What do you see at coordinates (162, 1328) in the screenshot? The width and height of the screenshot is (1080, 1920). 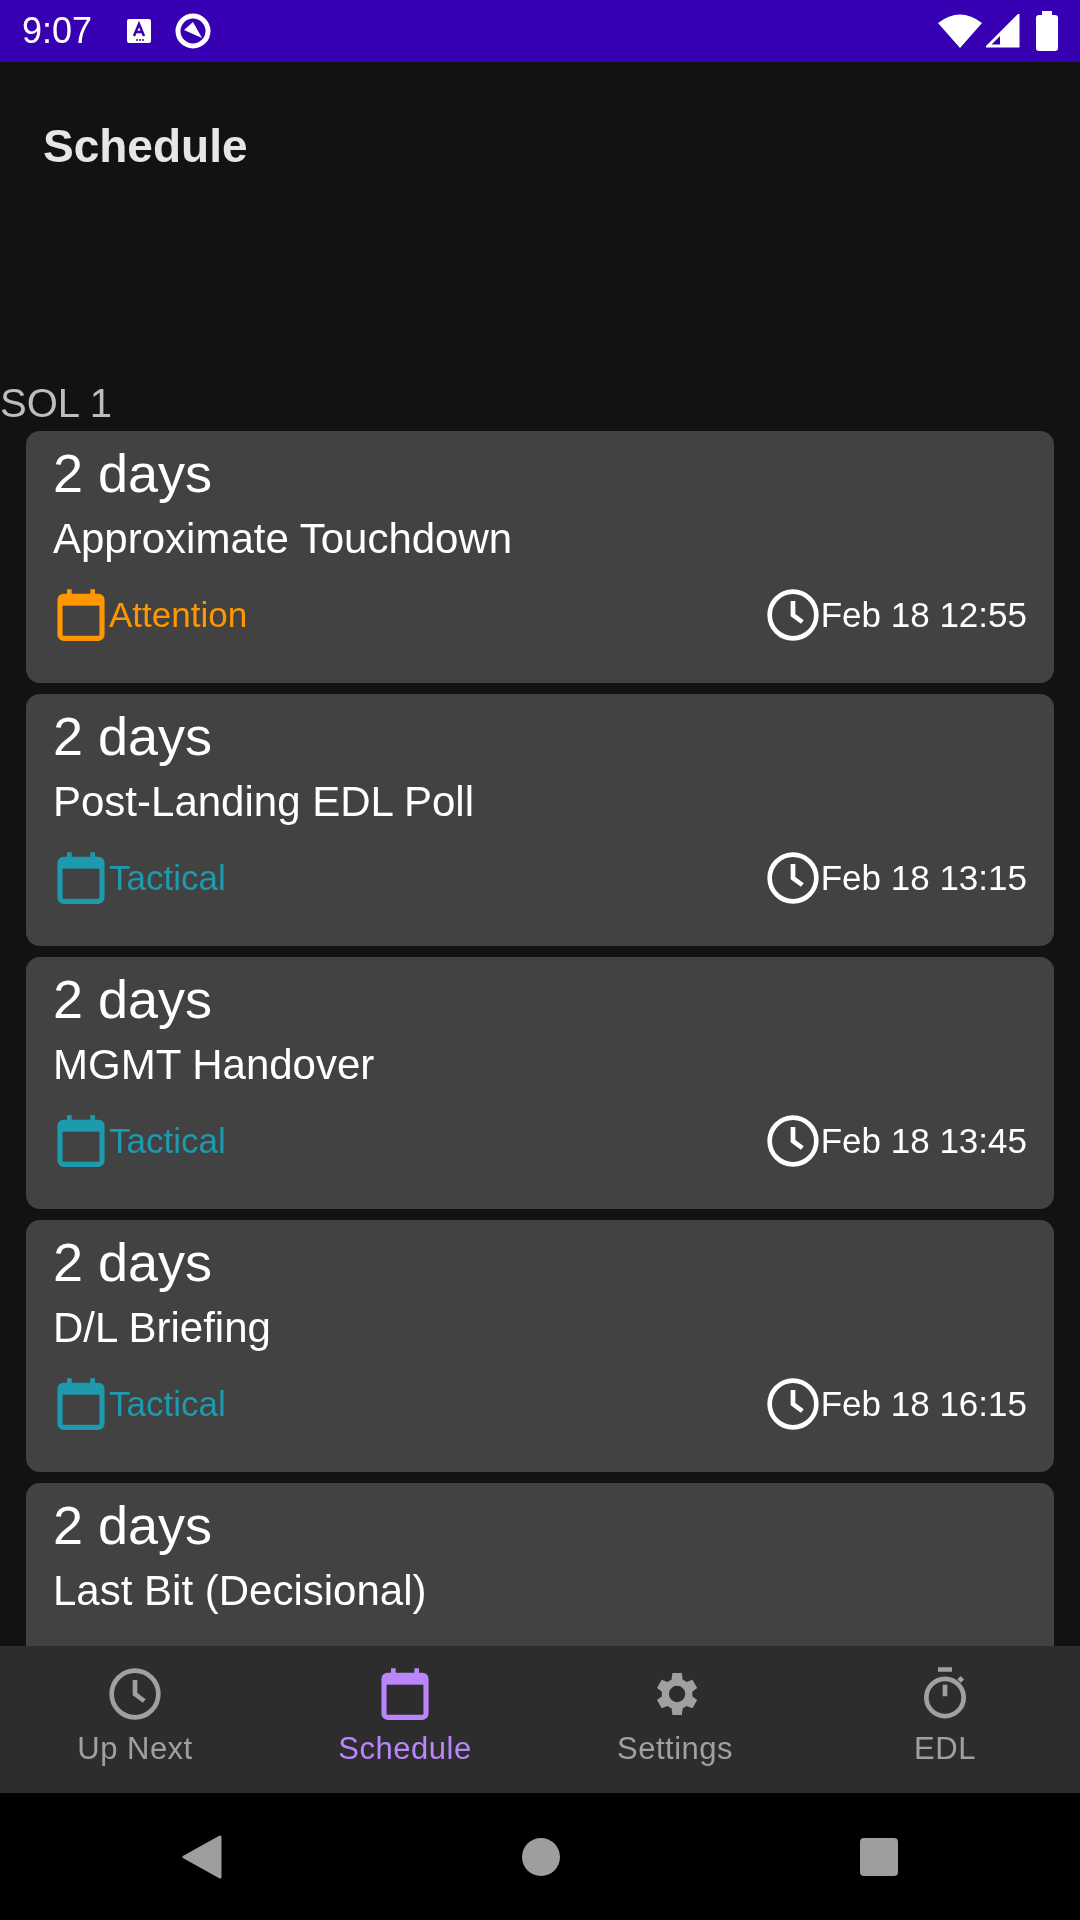 I see `event-title: D/L Briefing` at bounding box center [162, 1328].